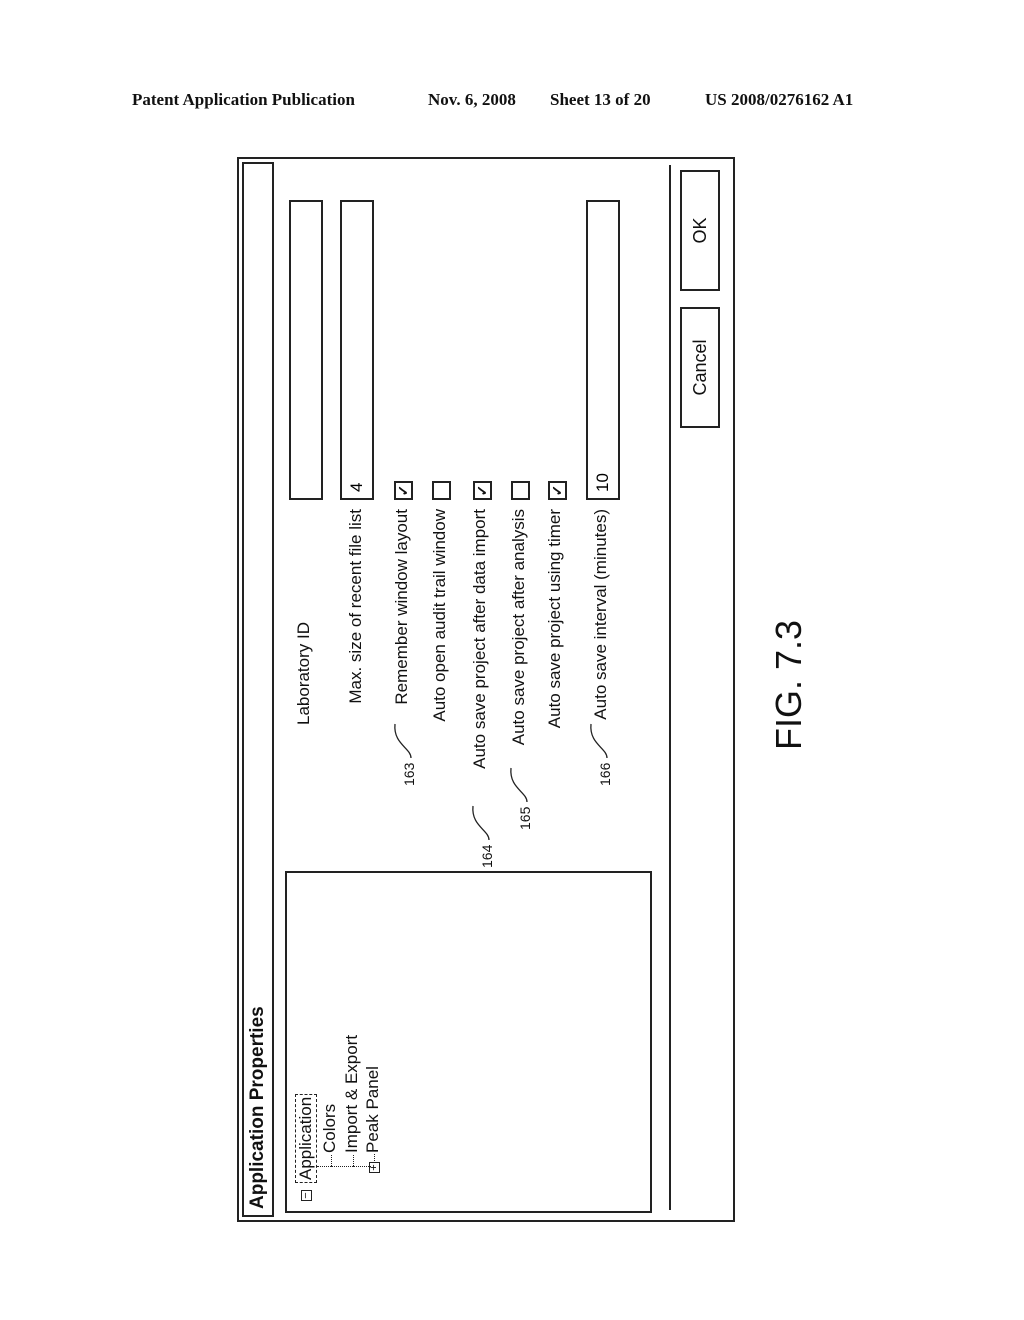  What do you see at coordinates (525, 818) in the screenshot?
I see `reference-numeral-165: 165` at bounding box center [525, 818].